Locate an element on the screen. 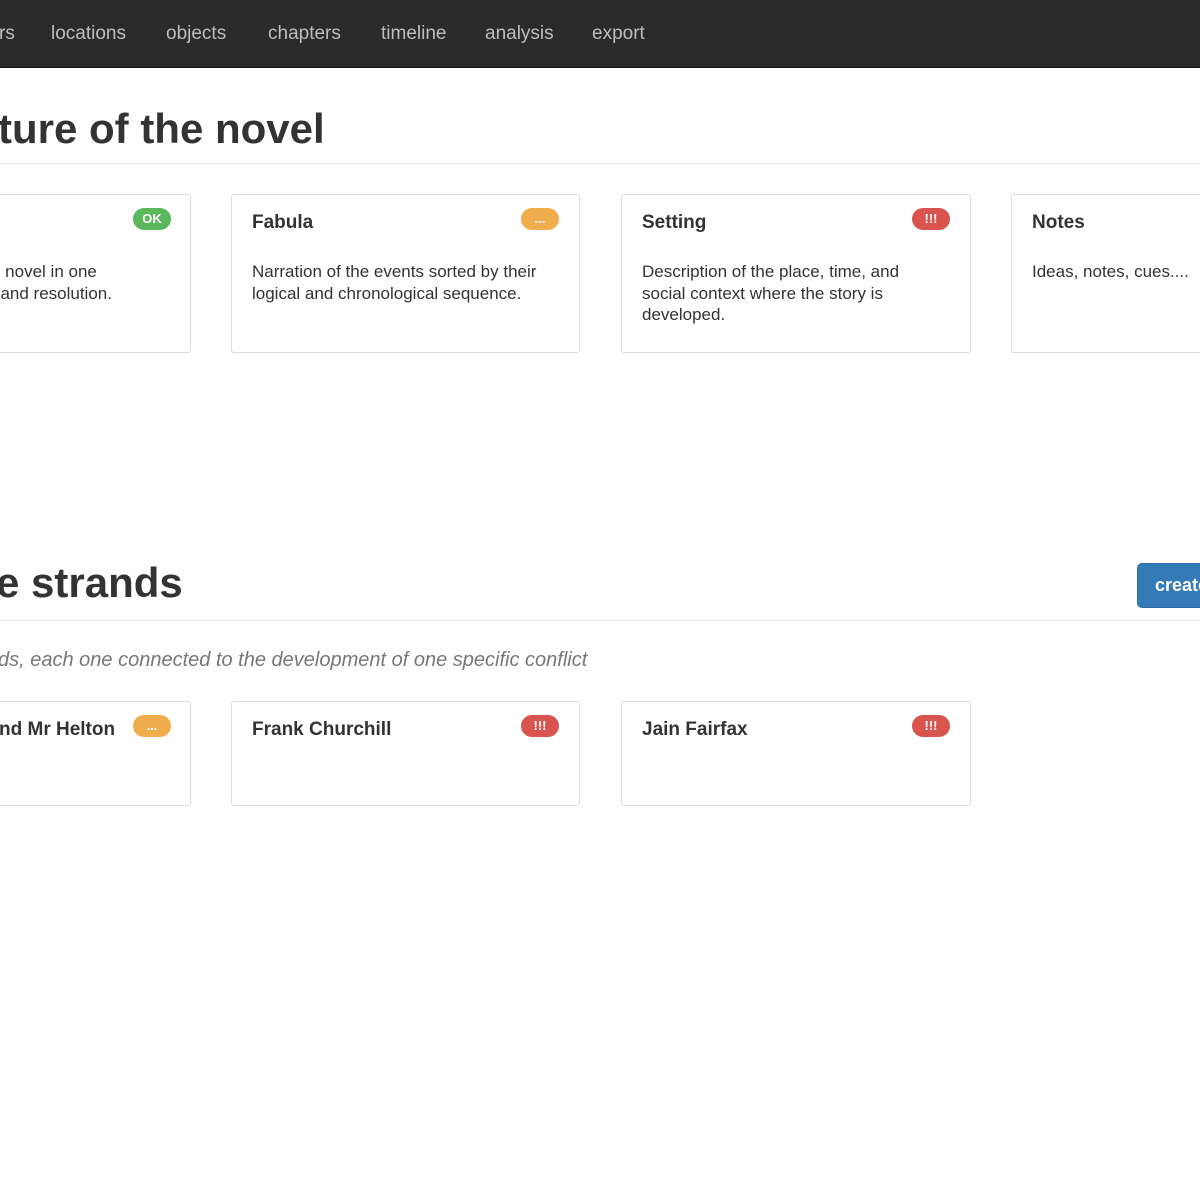 The height and width of the screenshot is (1200, 1200). strand-card: Frank Churchill !!! is located at coordinates (405, 753).